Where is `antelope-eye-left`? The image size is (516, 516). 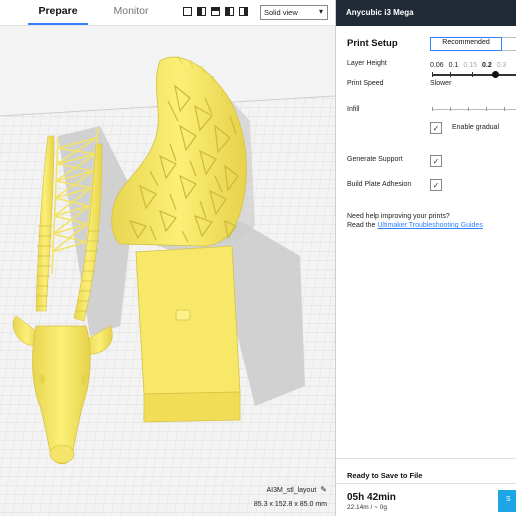 antelope-eye-left is located at coordinates (42, 379).